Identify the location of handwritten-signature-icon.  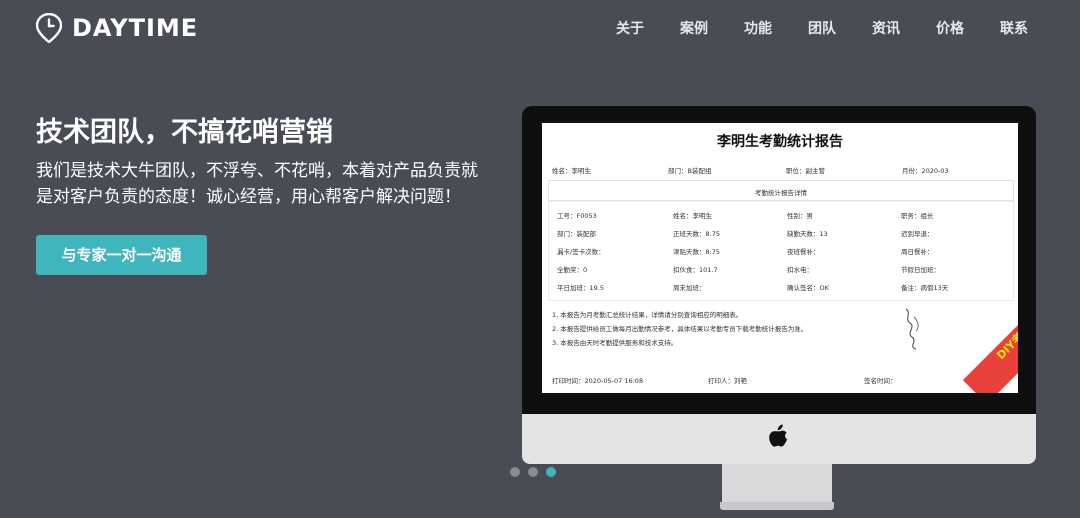
(912, 329).